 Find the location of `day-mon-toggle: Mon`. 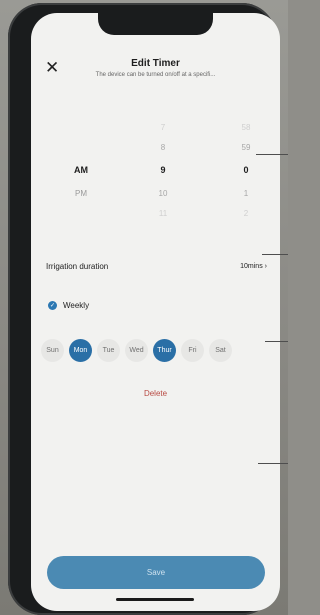

day-mon-toggle: Mon is located at coordinates (80, 350).